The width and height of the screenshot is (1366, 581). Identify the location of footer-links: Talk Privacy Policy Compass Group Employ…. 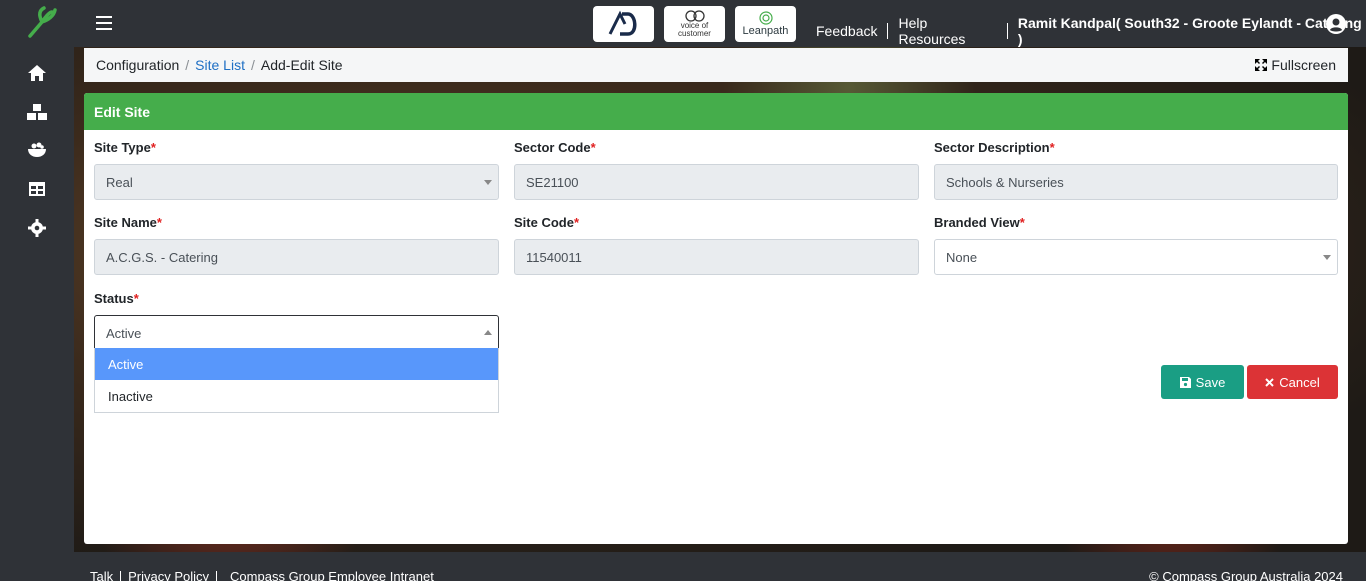
(262, 575).